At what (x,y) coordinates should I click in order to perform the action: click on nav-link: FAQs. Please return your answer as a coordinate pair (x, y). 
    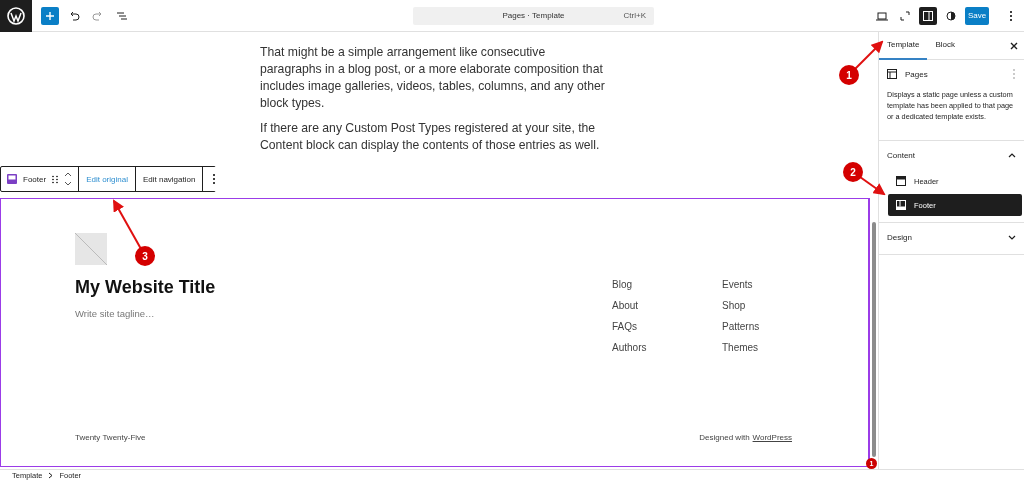
    Looking at the image, I should click on (647, 326).